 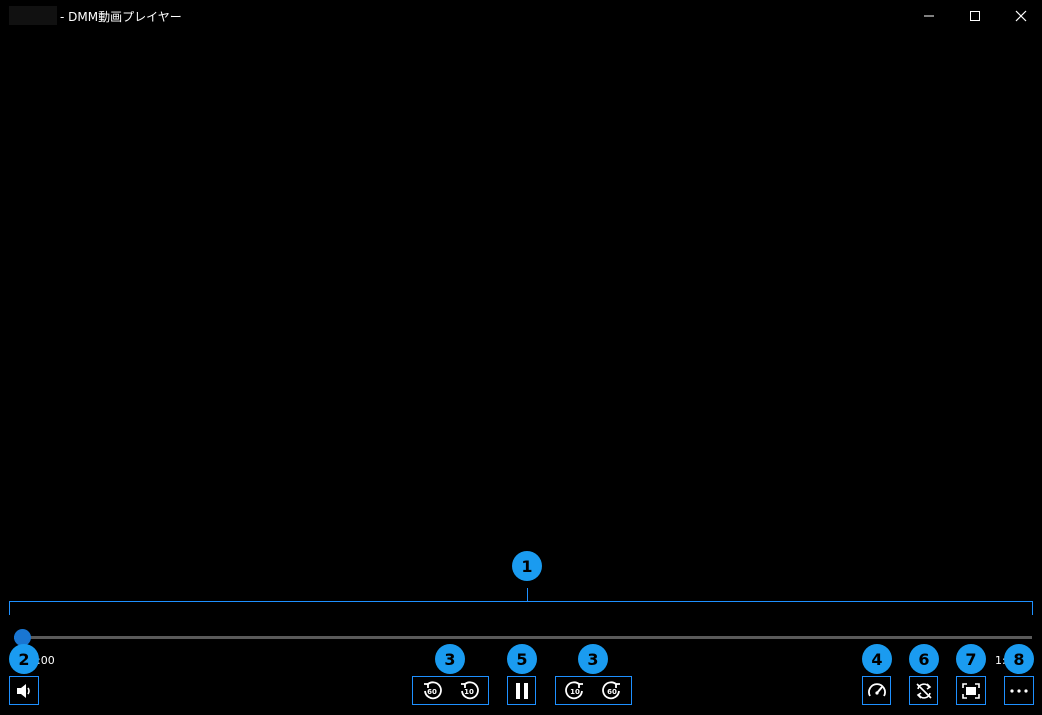 I want to click on title-bar: - DMM動画プレイヤー, so click(x=521, y=16).